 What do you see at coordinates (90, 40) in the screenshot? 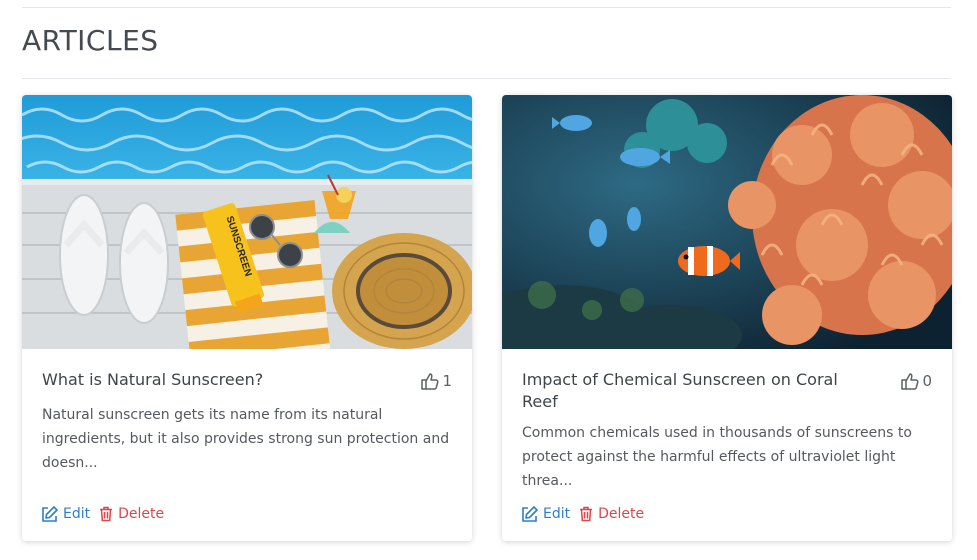
I see `section-title: ARTICLES` at bounding box center [90, 40].